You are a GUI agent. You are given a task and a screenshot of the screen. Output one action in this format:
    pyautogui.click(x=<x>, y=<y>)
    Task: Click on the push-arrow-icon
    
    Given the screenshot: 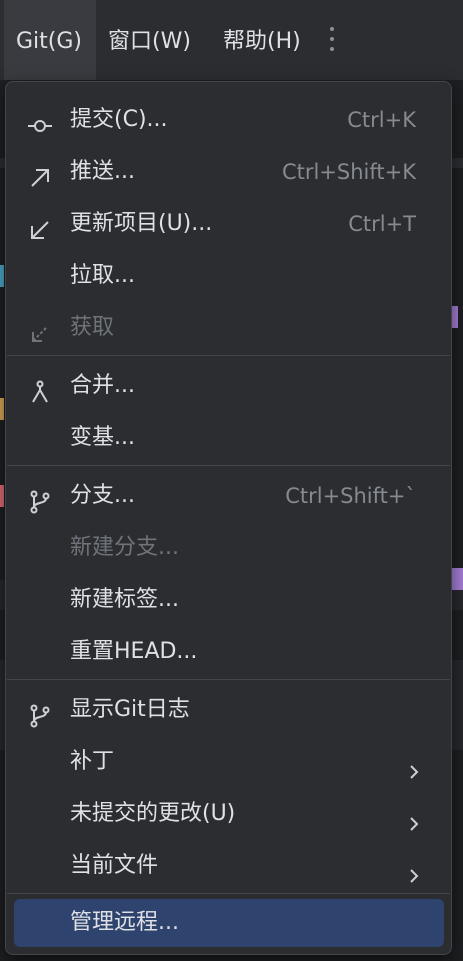 What is the action you would take?
    pyautogui.click(x=40, y=173)
    